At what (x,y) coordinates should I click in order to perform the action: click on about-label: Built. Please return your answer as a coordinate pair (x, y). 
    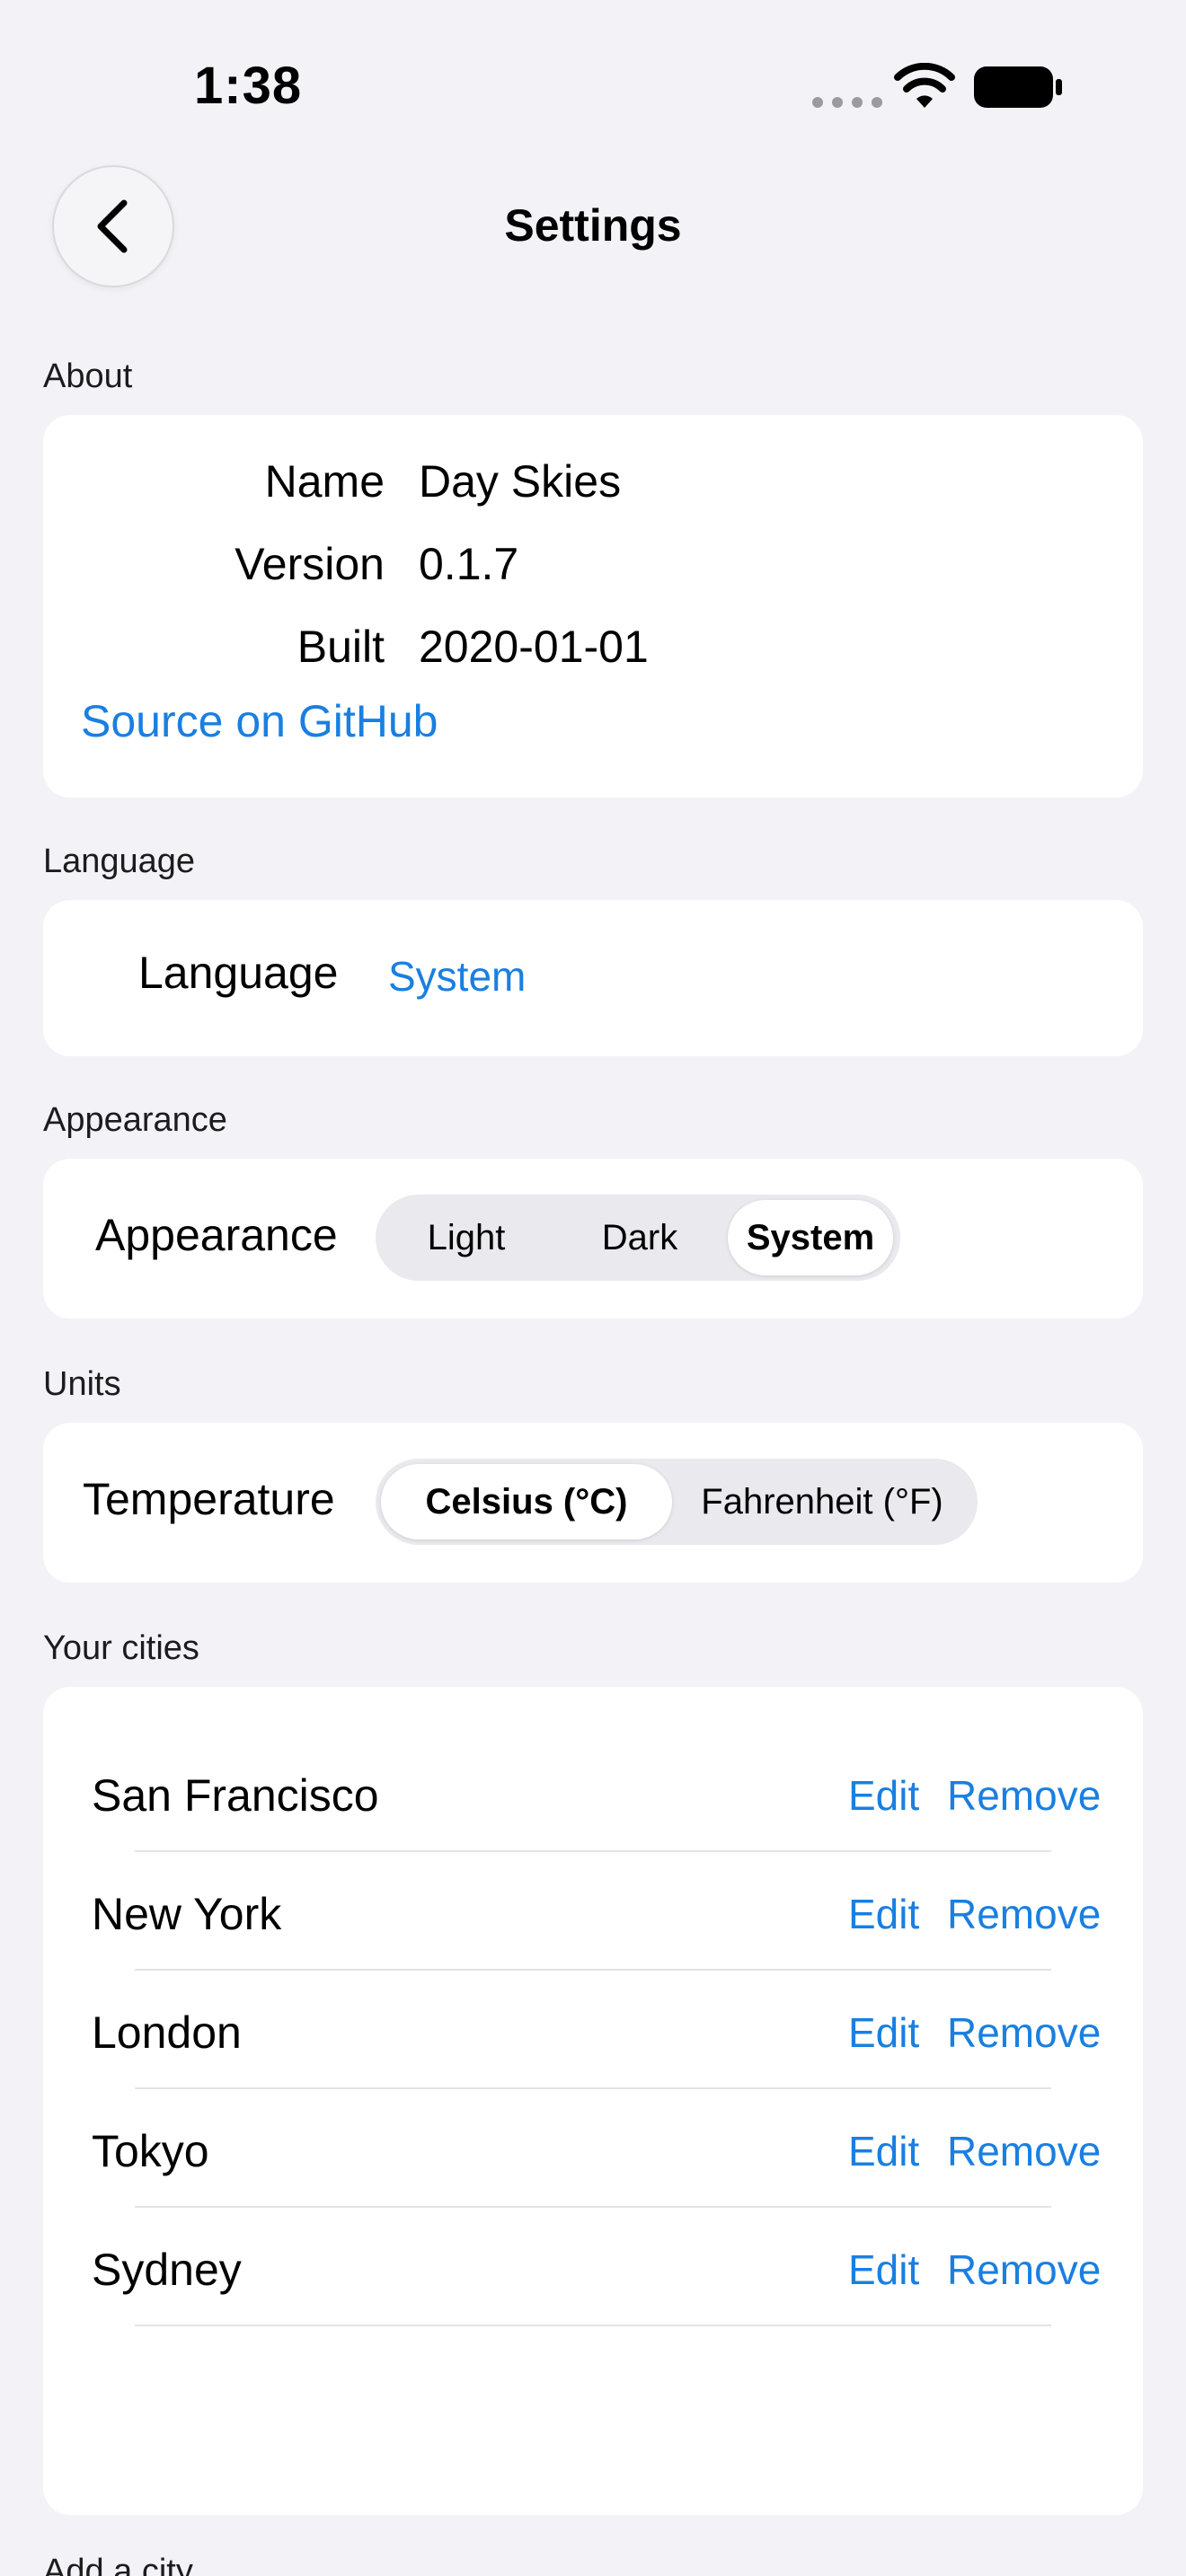
    Looking at the image, I should click on (340, 647).